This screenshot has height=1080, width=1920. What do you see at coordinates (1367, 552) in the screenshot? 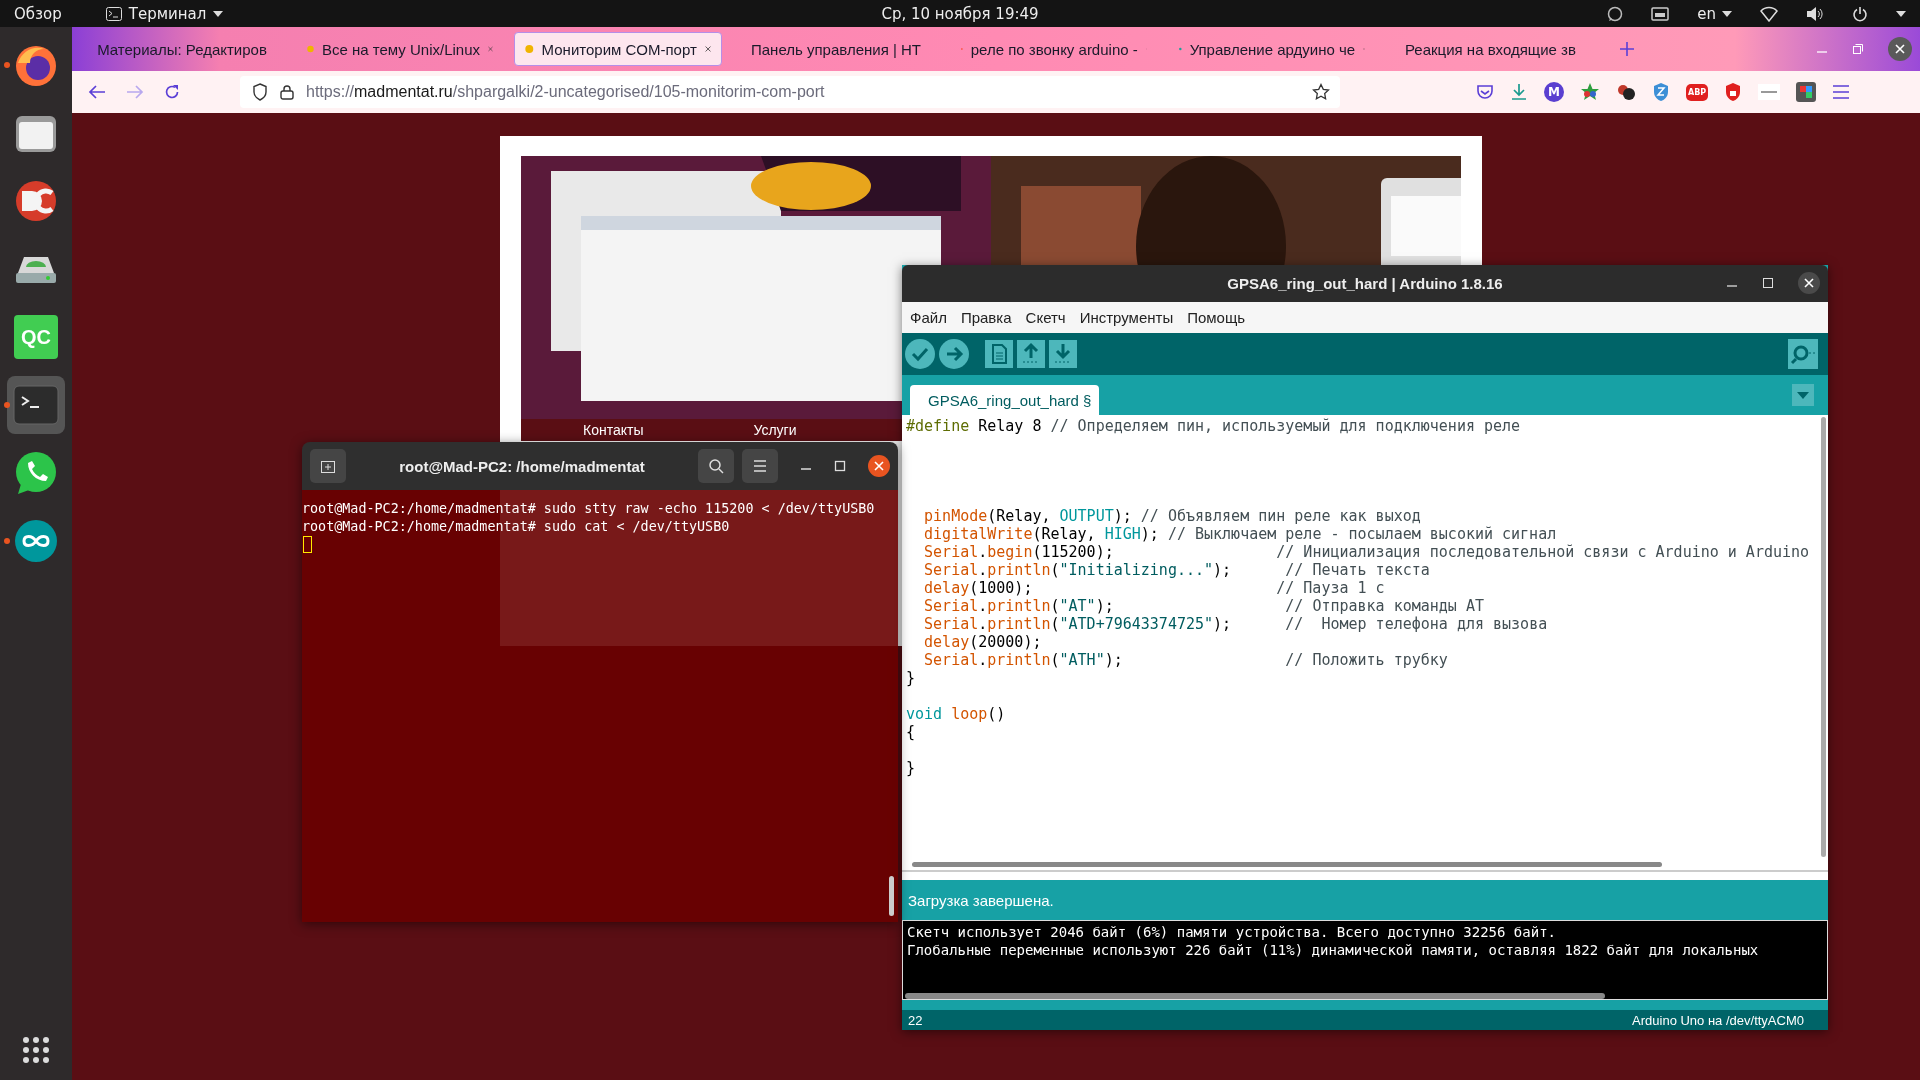
I see `code-line: Serial.begin(115200); // Инициализация последовательной связи с Arduino и Arduino` at bounding box center [1367, 552].